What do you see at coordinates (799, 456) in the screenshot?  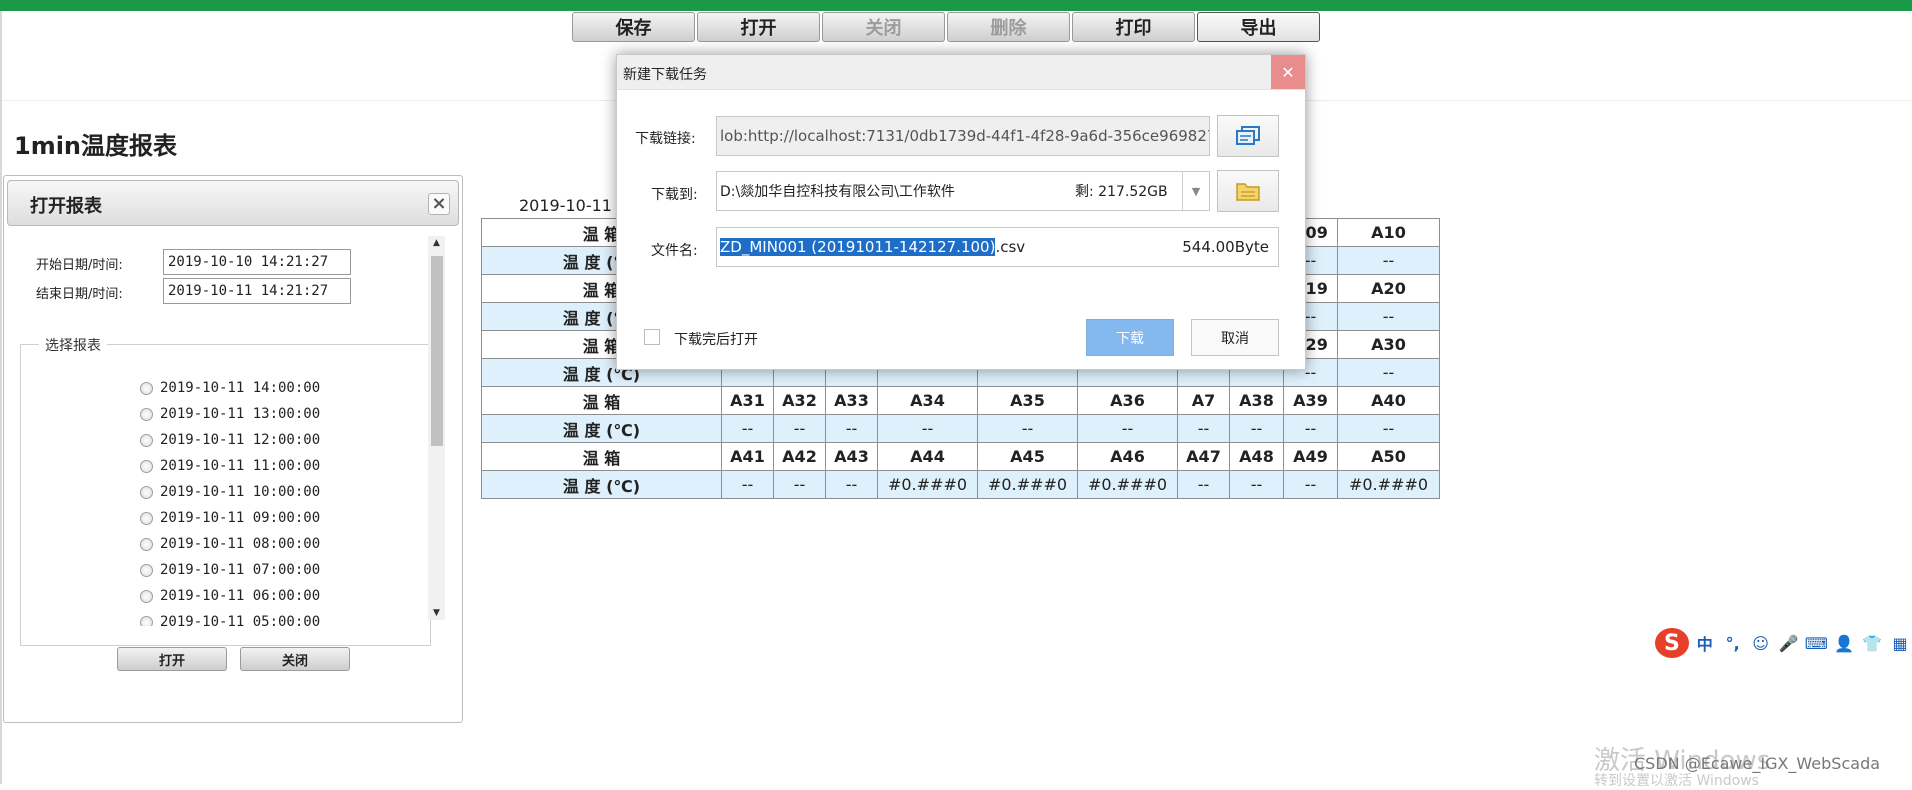 I see `table-cell: A42` at bounding box center [799, 456].